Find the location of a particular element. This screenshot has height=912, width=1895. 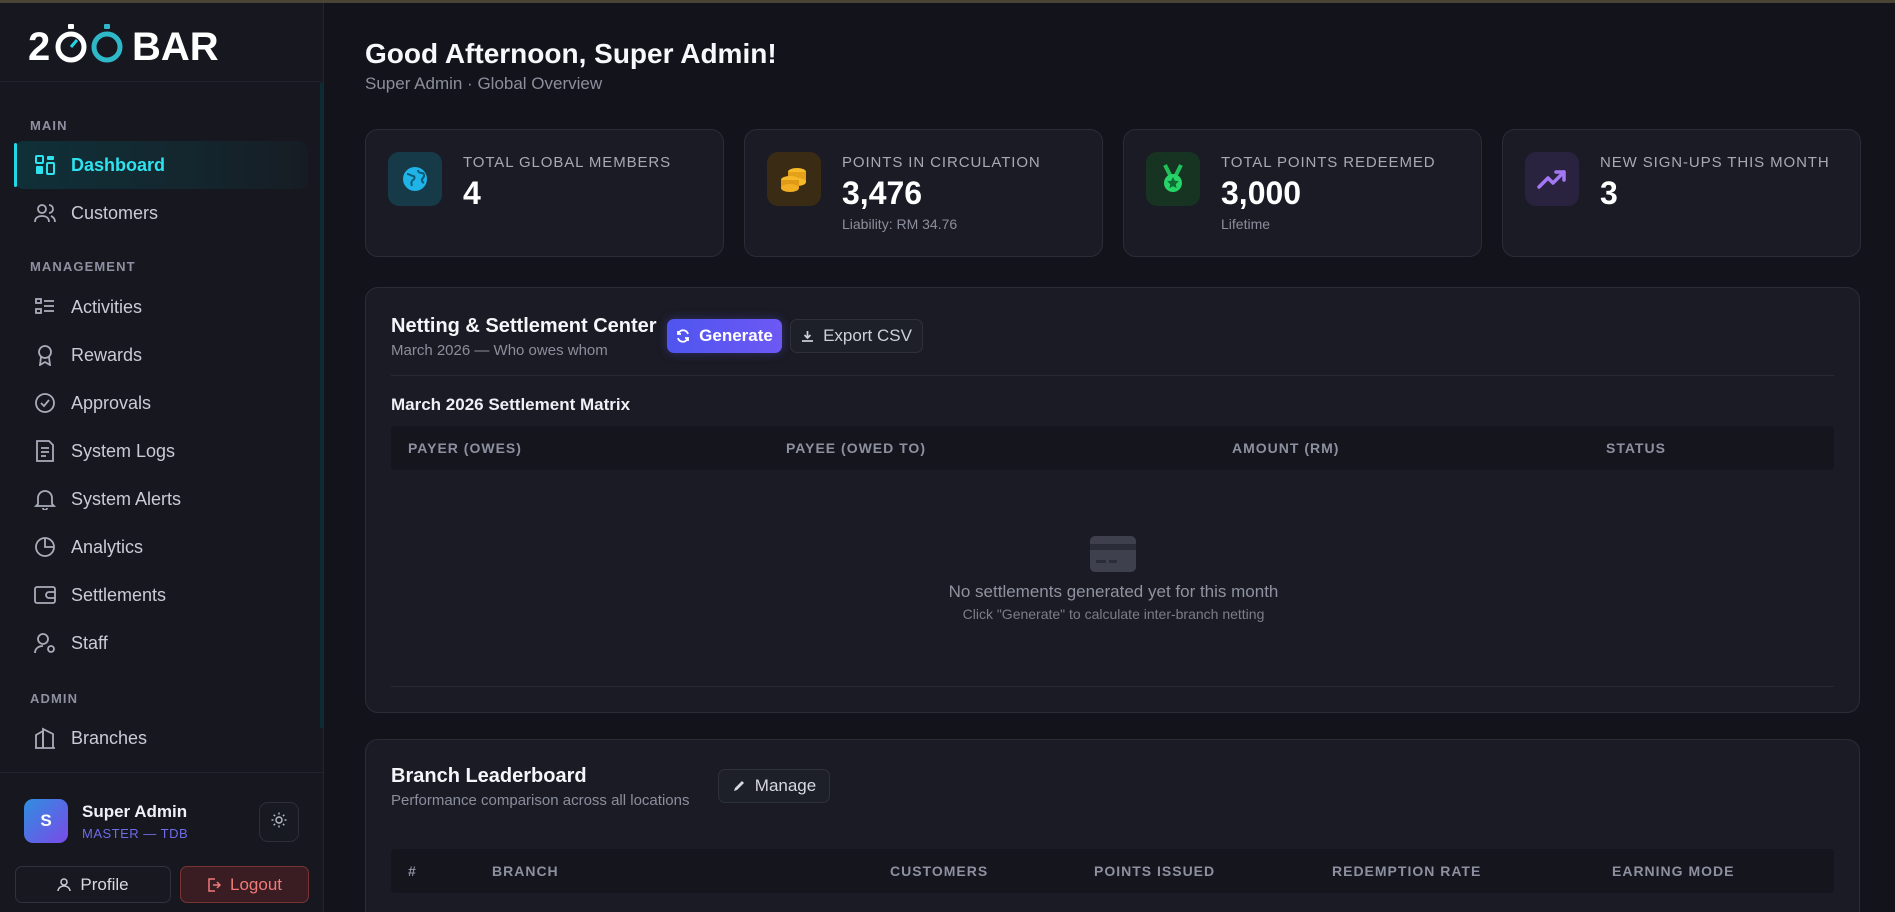

sidebar-item-approvals: Approvals is located at coordinates (161, 403).